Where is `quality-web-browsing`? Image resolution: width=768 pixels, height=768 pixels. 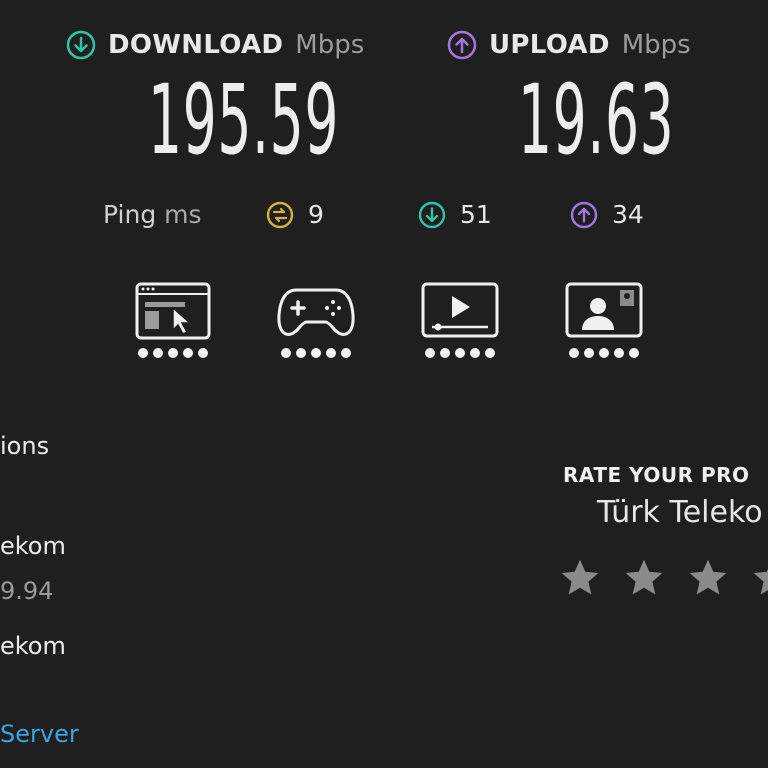
quality-web-browsing is located at coordinates (173, 319).